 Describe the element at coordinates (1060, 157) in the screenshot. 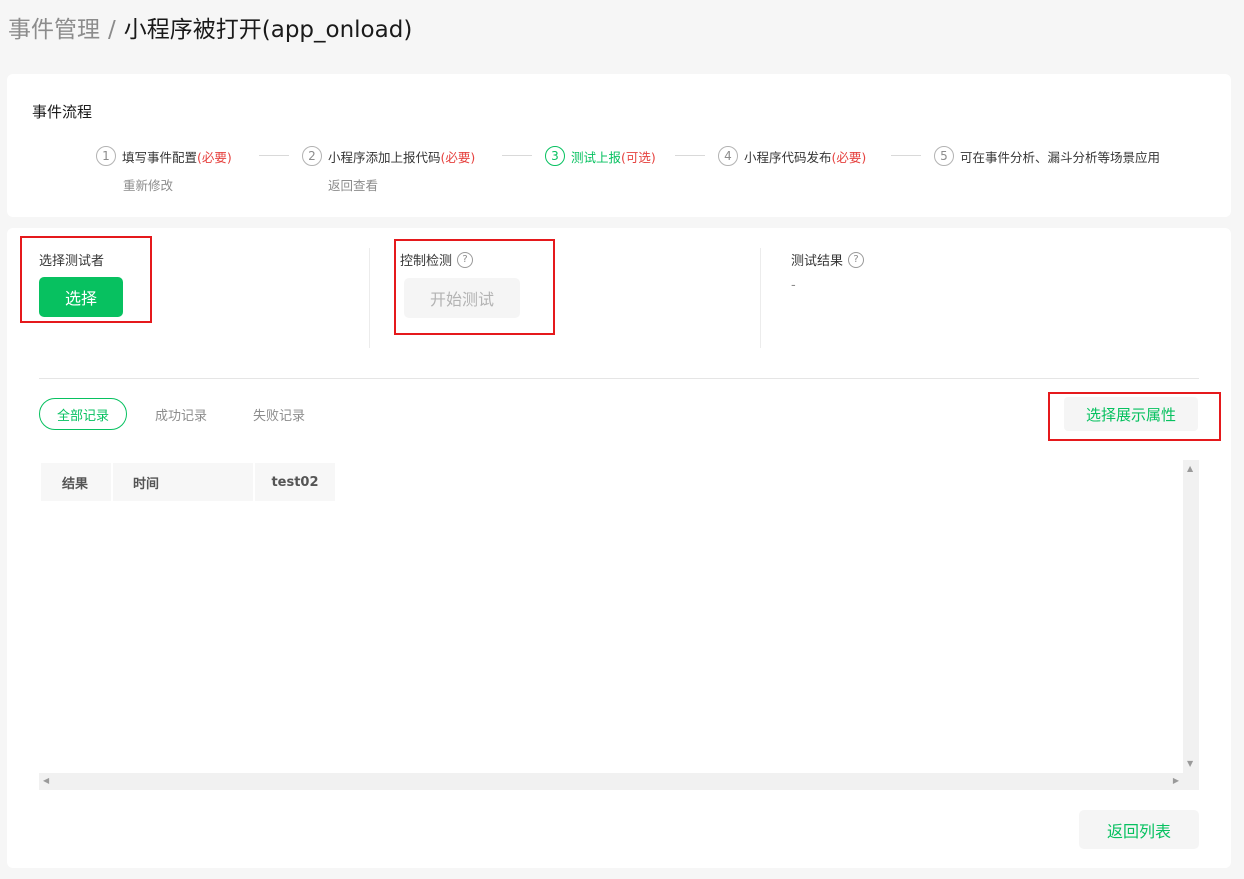

I see `step-label-5: 可在事件分析、漏斗分析等场景应用` at that location.